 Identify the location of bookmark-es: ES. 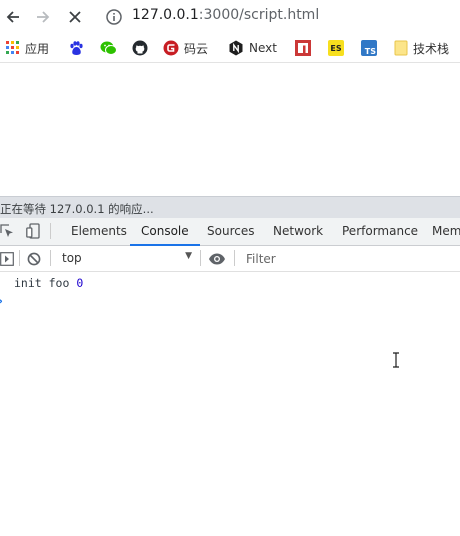
(336, 48).